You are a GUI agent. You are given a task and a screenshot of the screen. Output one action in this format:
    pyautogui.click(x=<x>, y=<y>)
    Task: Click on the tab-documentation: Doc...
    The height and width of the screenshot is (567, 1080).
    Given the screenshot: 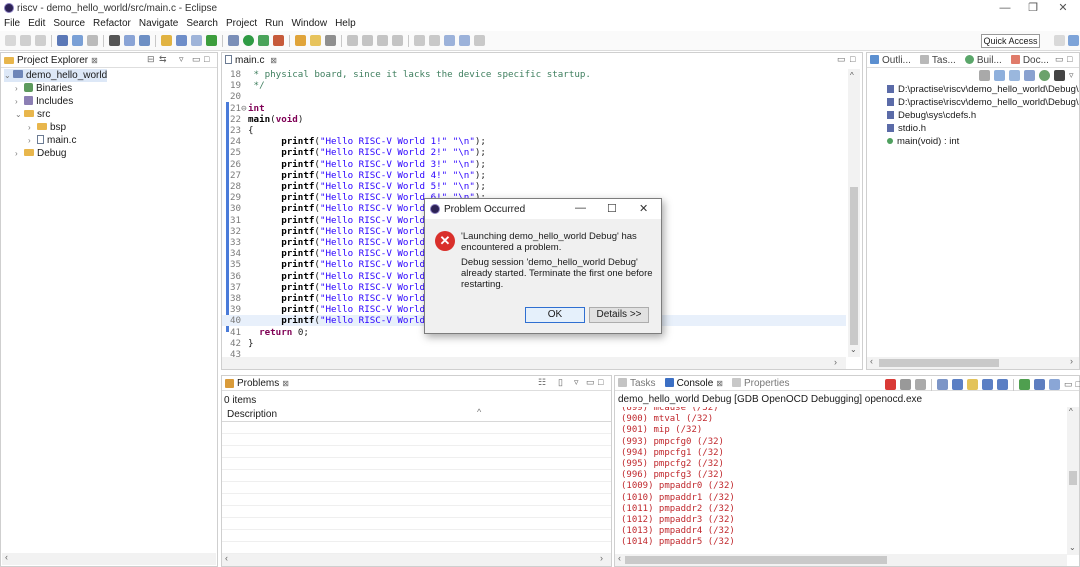 What is the action you would take?
    pyautogui.click(x=1029, y=60)
    